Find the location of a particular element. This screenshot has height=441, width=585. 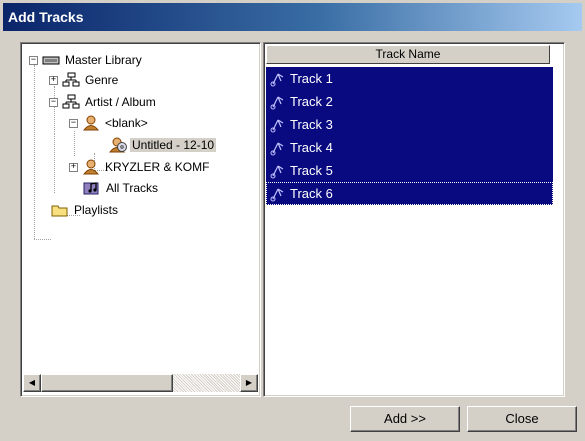

tree-node-untitled-album: Untitled - 12-10 is located at coordinates (162, 145).